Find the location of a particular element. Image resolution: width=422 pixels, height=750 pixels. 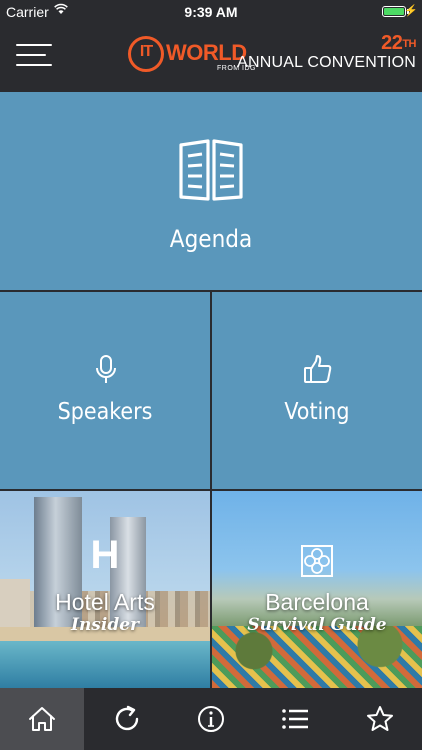

status-bar: Carrier 9:39 AM ⚡ is located at coordinates (211, 12).